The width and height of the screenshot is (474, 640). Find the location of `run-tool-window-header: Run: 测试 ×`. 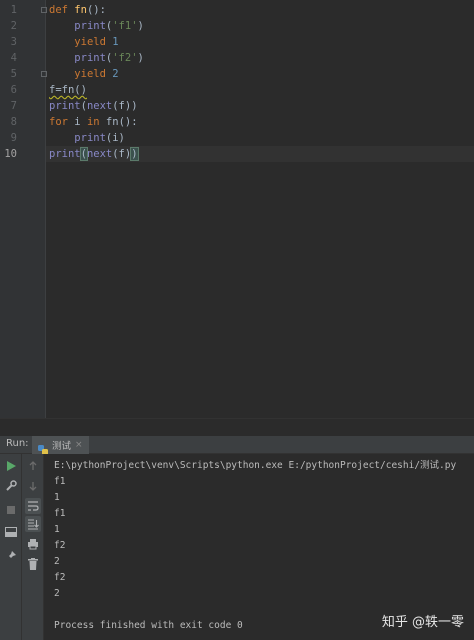

run-tool-window-header: Run: 测试 × is located at coordinates (237, 445).